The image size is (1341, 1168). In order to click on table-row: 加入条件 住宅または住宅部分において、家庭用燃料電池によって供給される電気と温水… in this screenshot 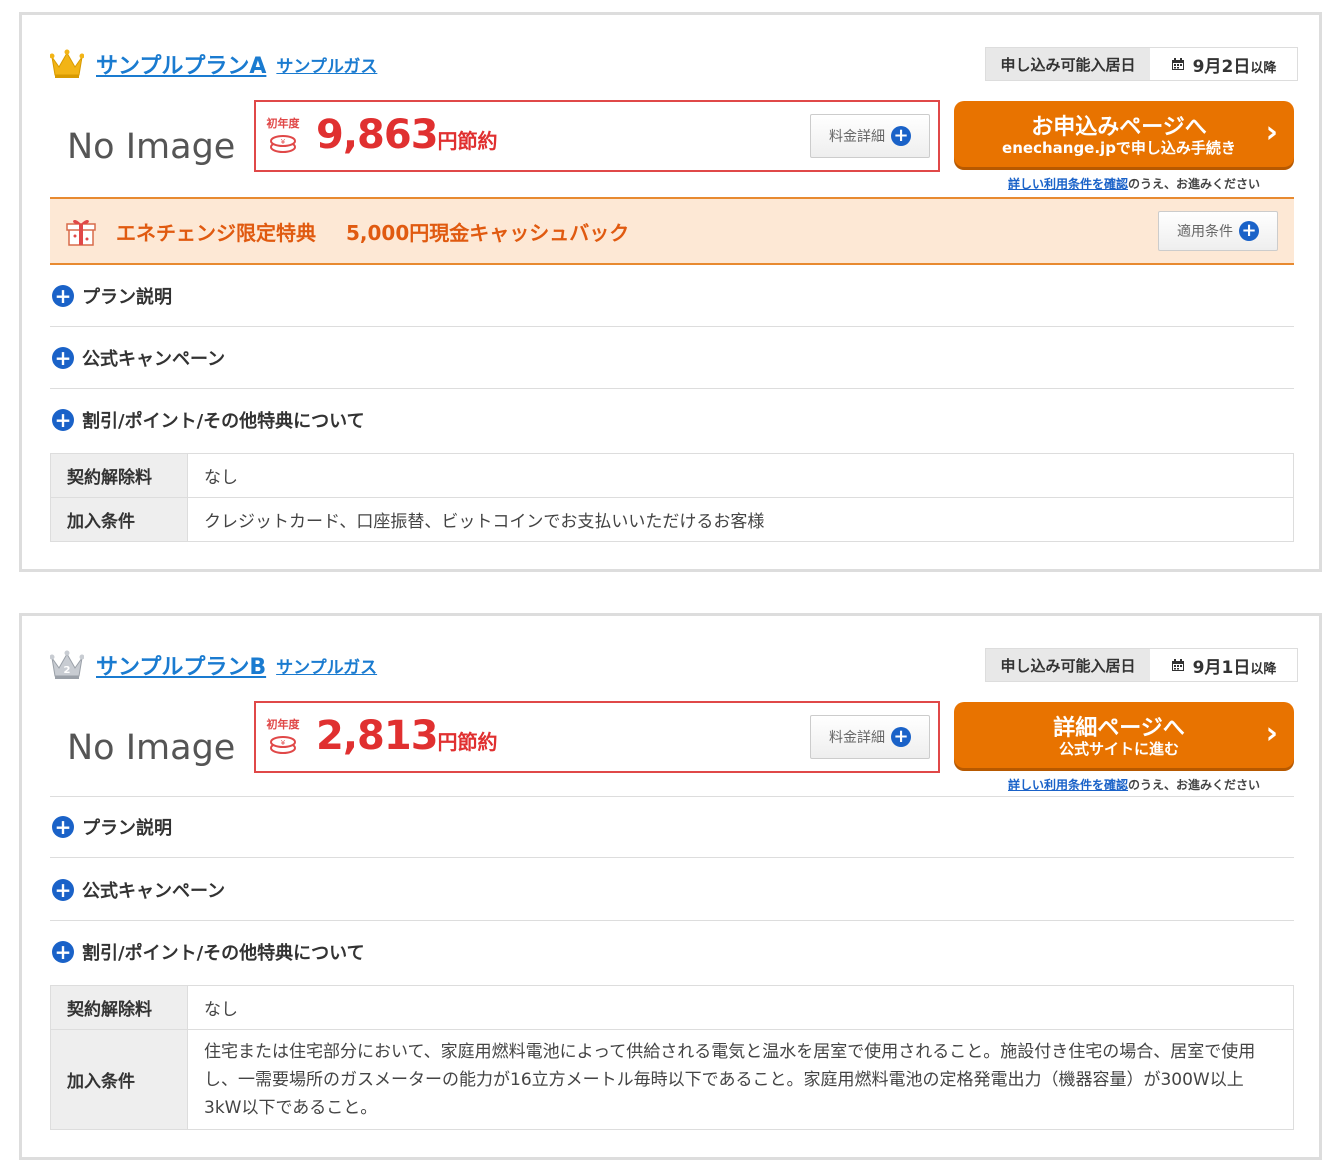, I will do `click(672, 1079)`.